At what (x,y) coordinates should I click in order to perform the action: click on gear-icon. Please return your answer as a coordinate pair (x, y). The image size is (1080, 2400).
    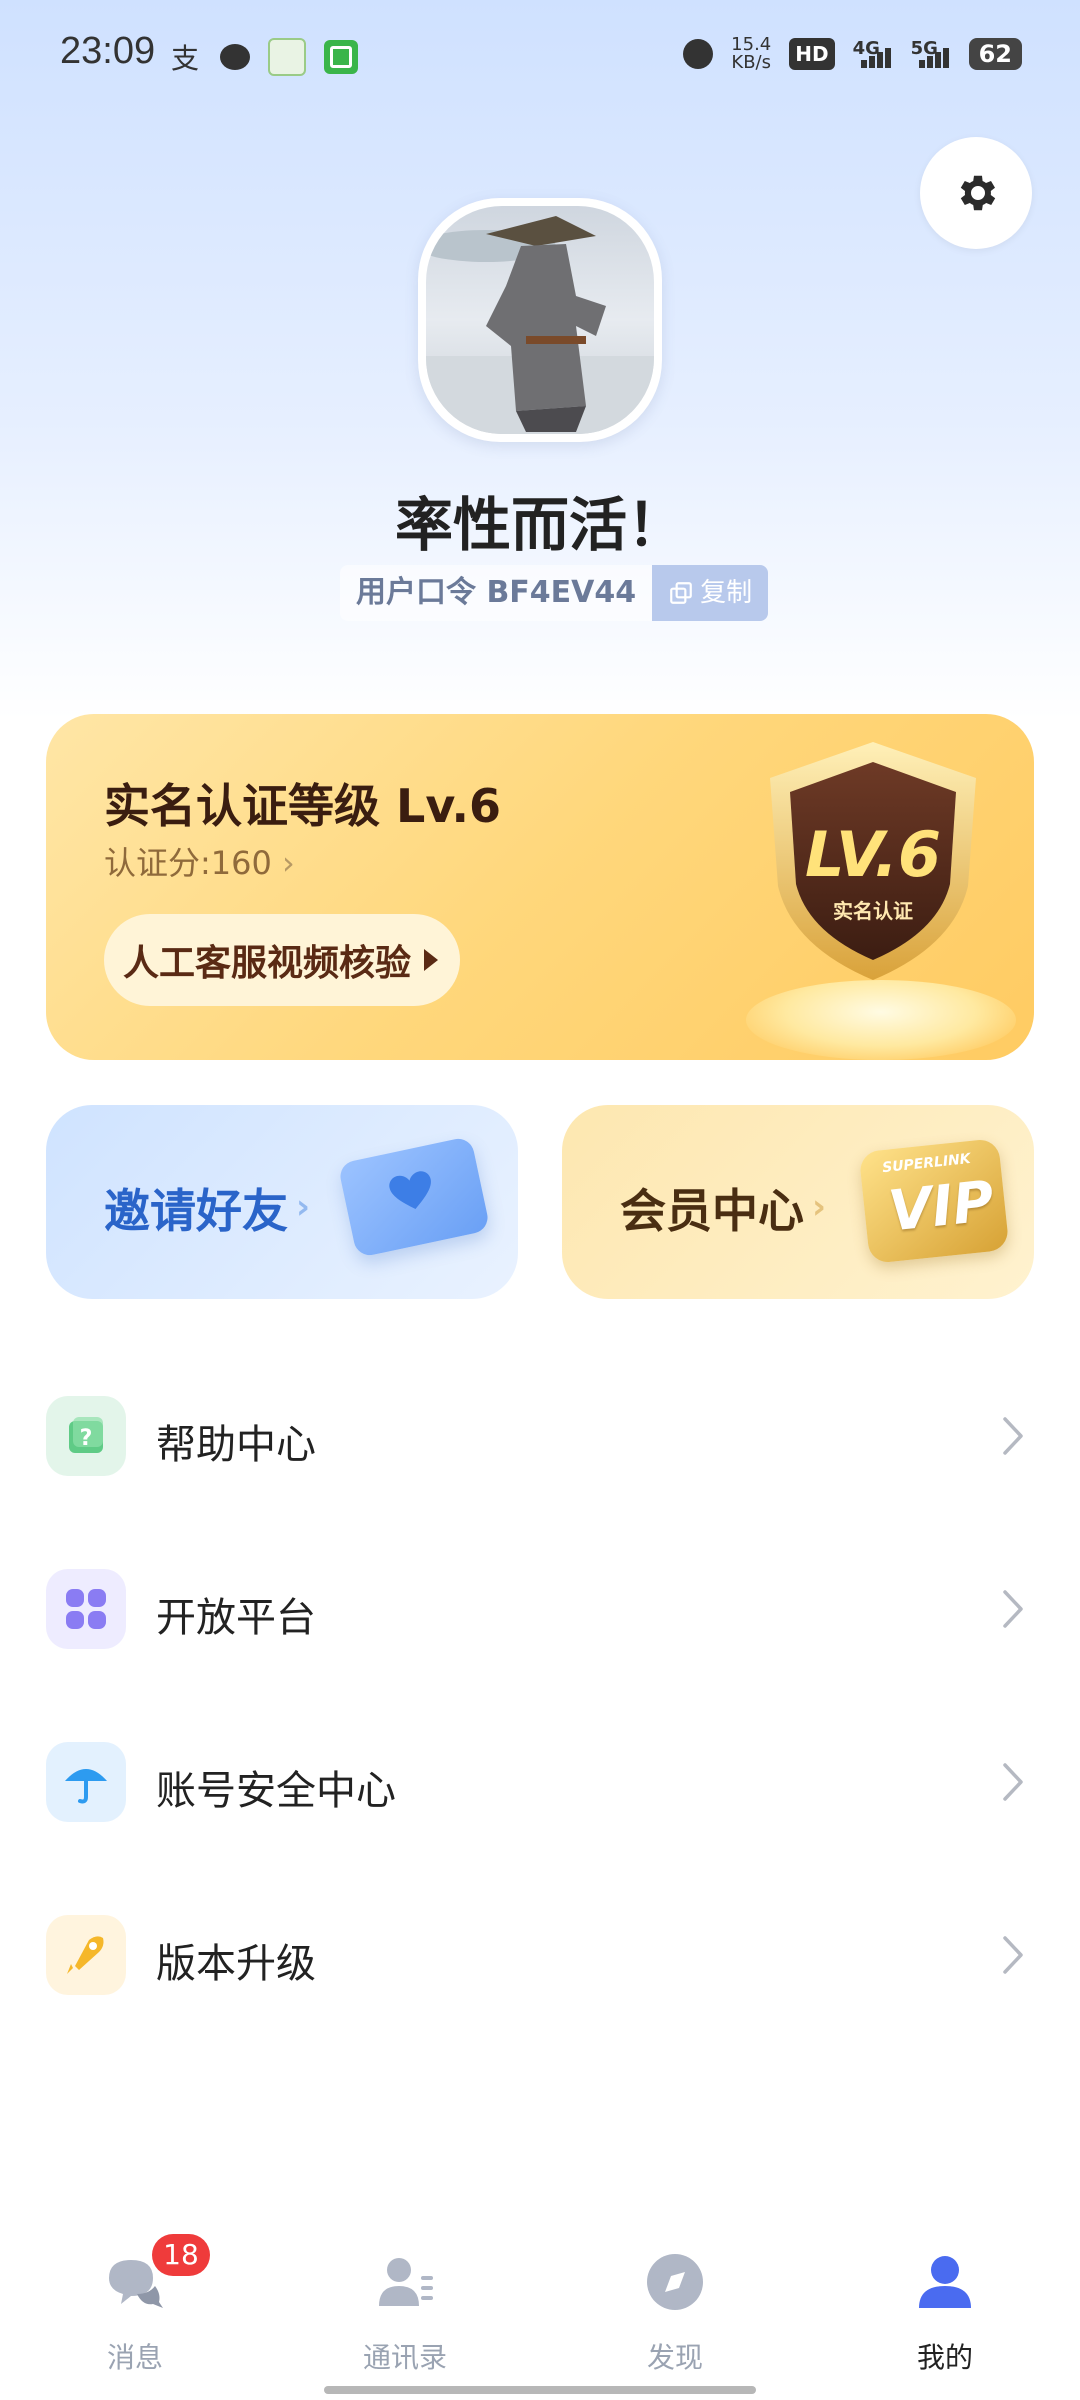
    Looking at the image, I should click on (978, 193).